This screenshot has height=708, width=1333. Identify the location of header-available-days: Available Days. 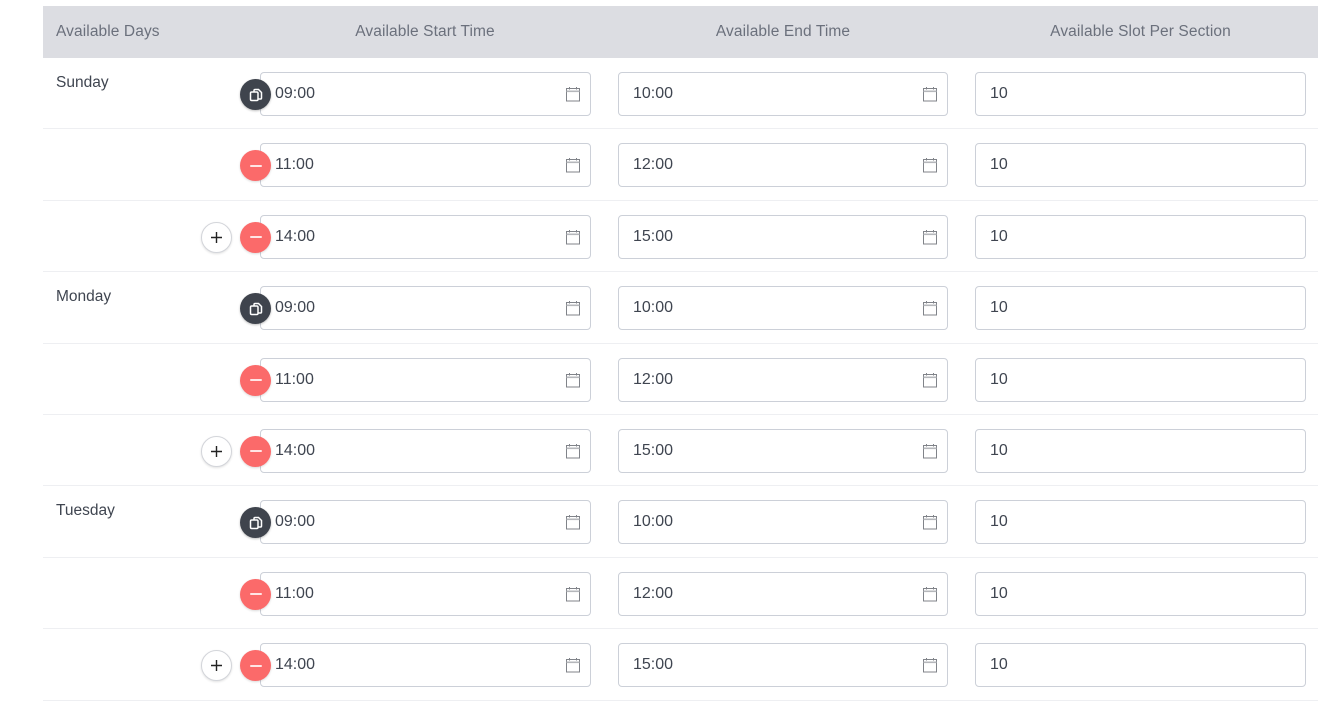
(108, 31).